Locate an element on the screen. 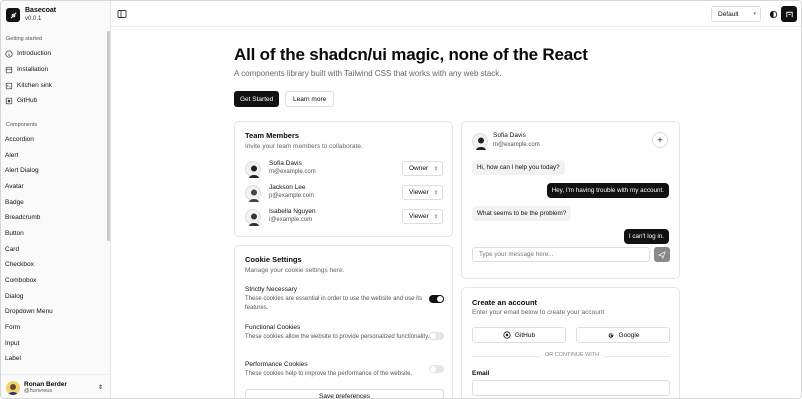 This screenshot has height=399, width=802. sidebar-item-label: Input is located at coordinates (12, 343).